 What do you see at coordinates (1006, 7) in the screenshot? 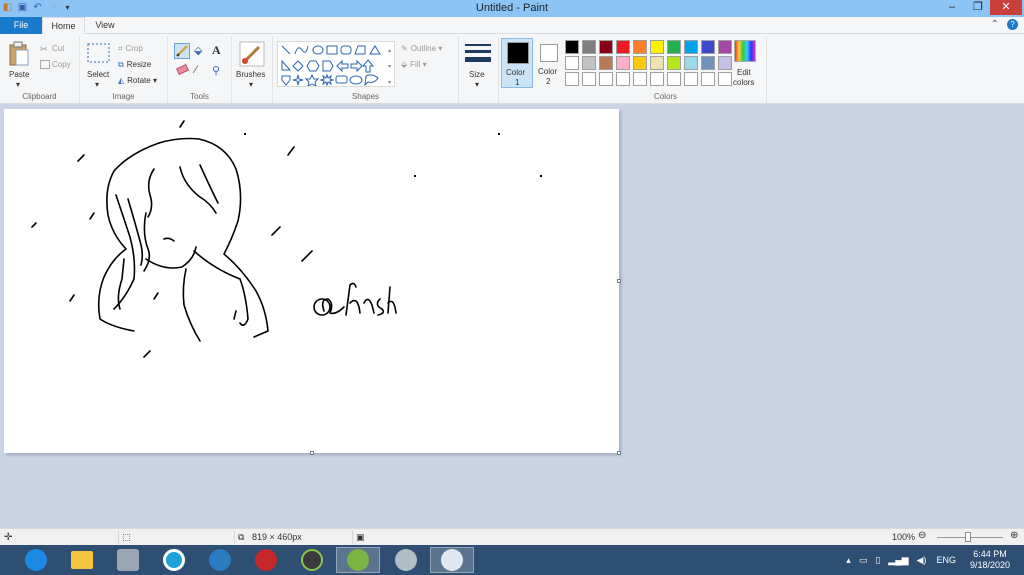
I see `close-button: ✕` at bounding box center [1006, 7].